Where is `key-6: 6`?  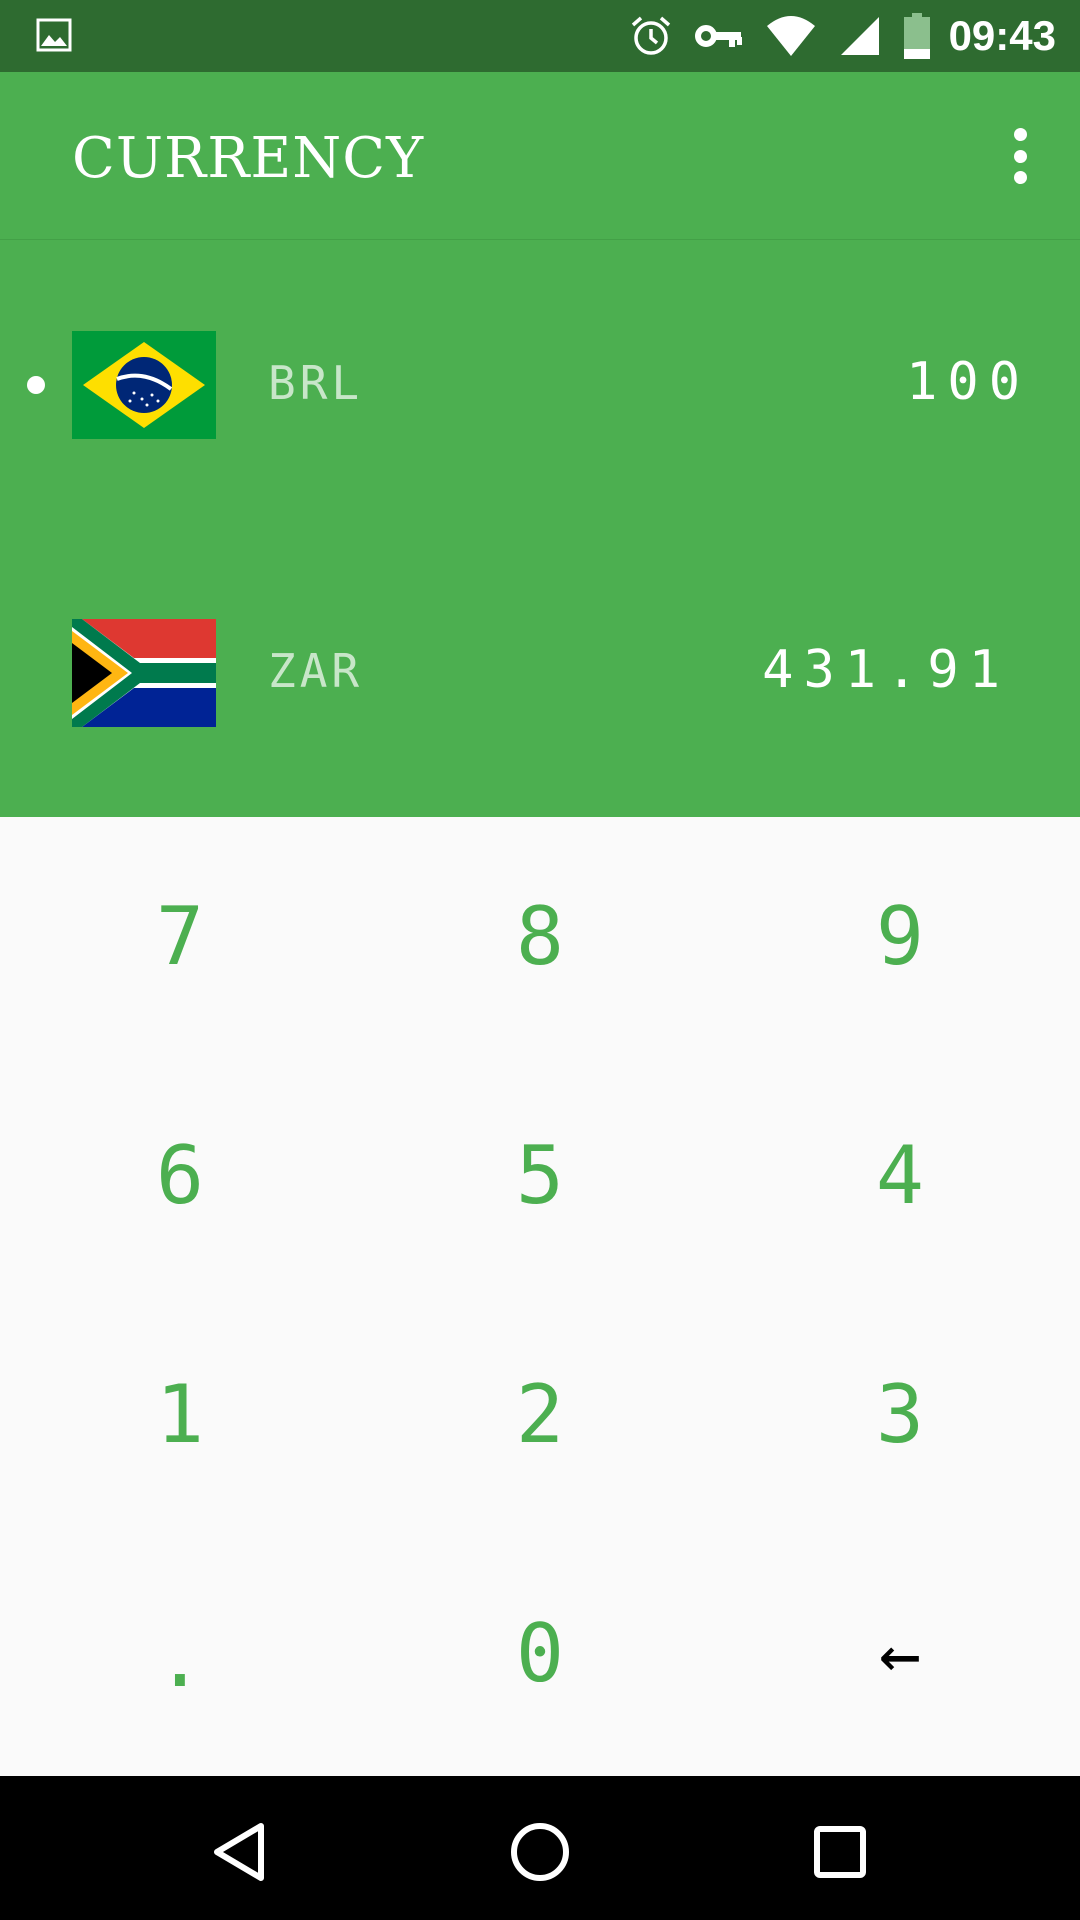 key-6: 6 is located at coordinates (180, 1175).